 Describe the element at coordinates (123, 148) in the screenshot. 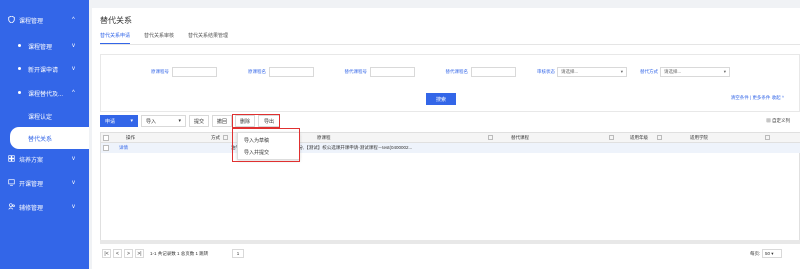

I see `row-detail-link: 详情` at that location.